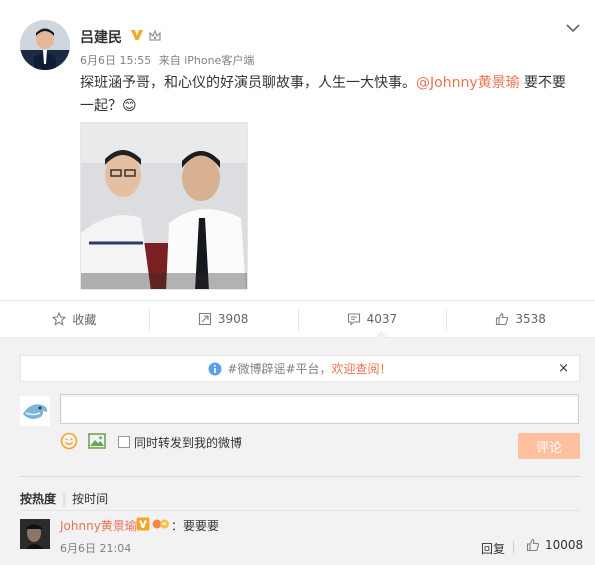 The width and height of the screenshot is (595, 565). What do you see at coordinates (215, 368) in the screenshot?
I see `info-icon` at bounding box center [215, 368].